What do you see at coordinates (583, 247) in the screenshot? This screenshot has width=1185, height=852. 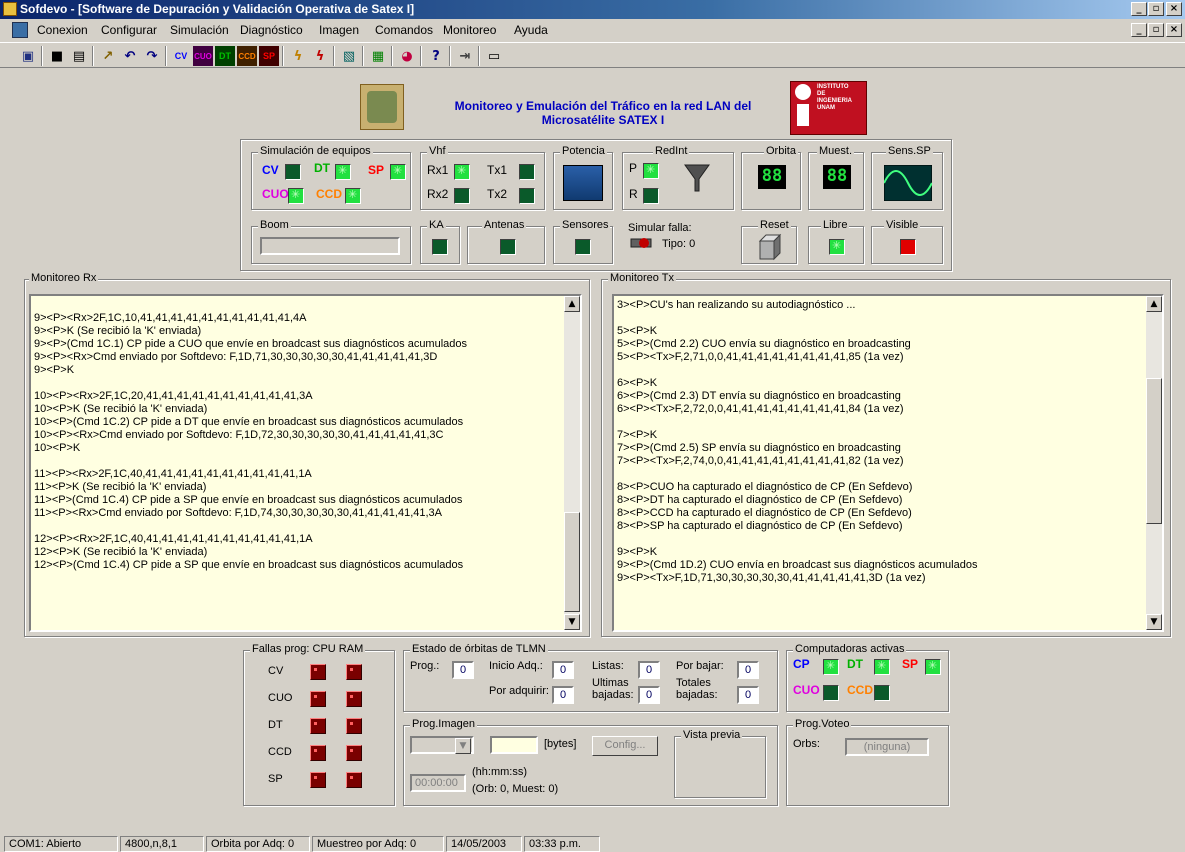 I see `sensores-led` at bounding box center [583, 247].